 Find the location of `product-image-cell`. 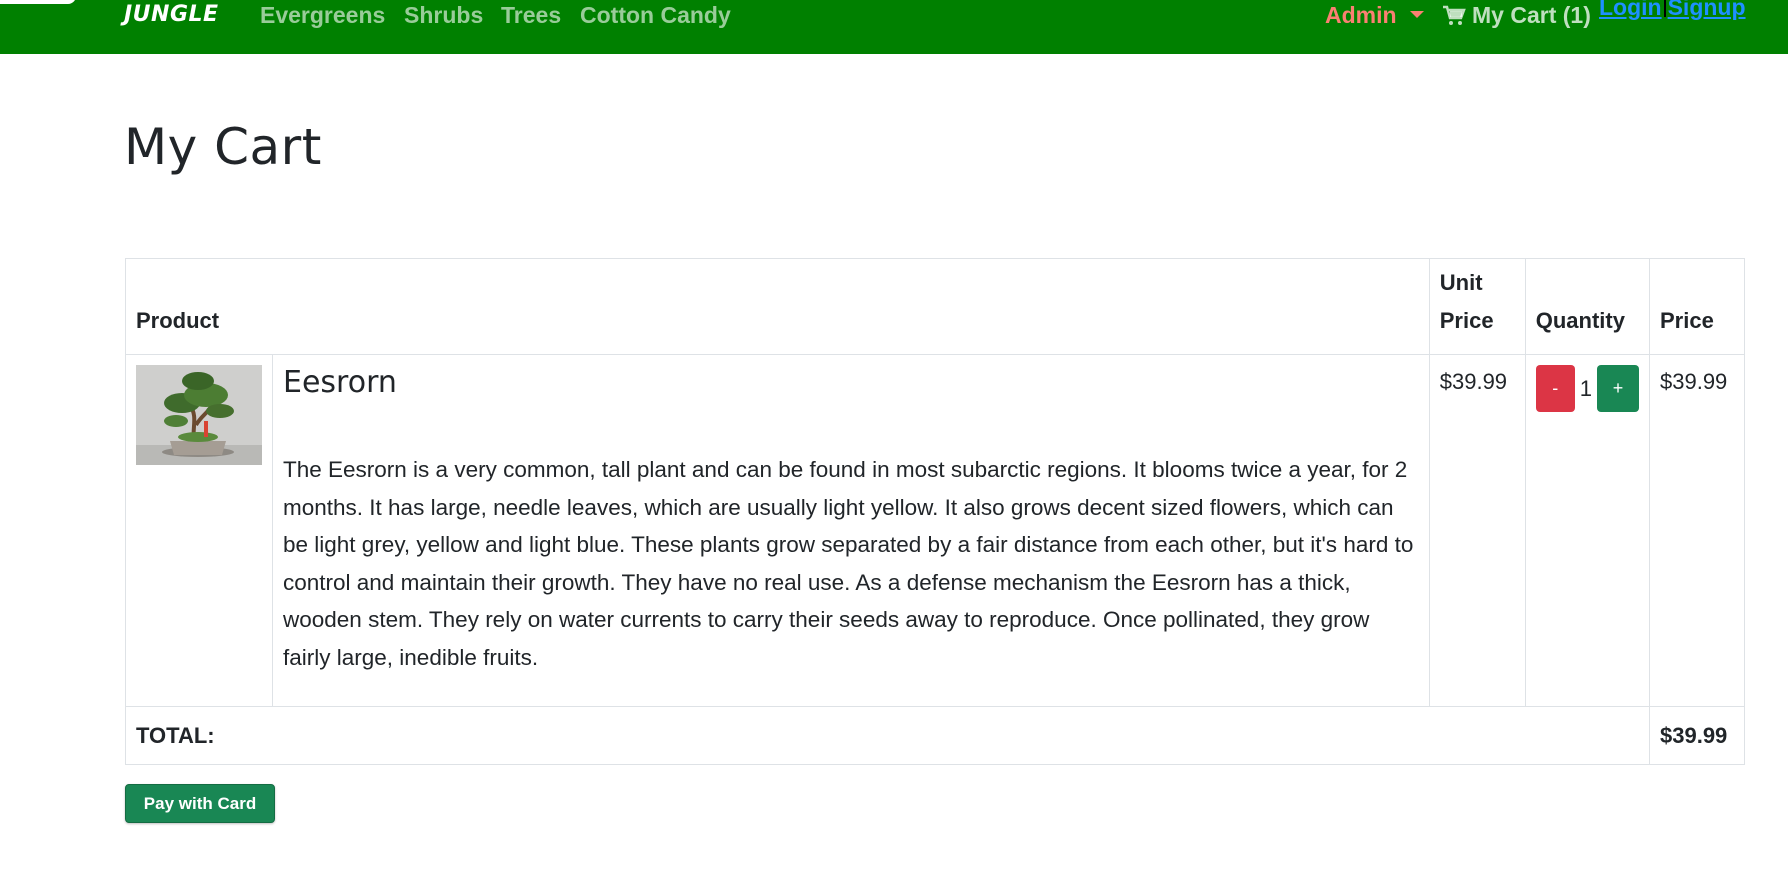

product-image-cell is located at coordinates (199, 530).